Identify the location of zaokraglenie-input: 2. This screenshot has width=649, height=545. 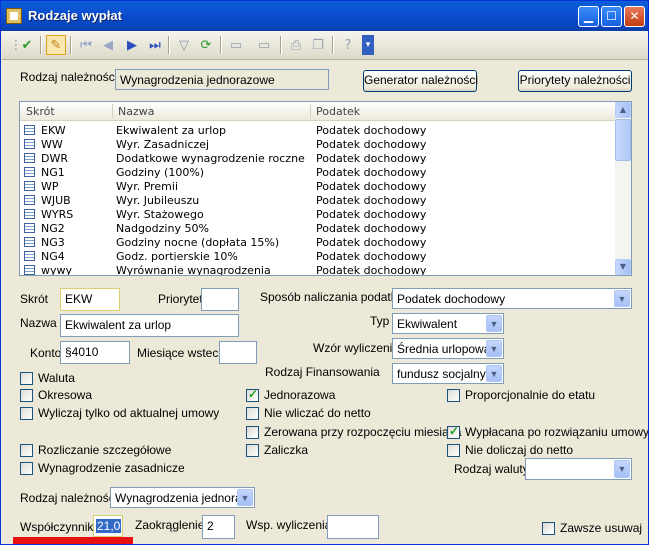
(218, 527).